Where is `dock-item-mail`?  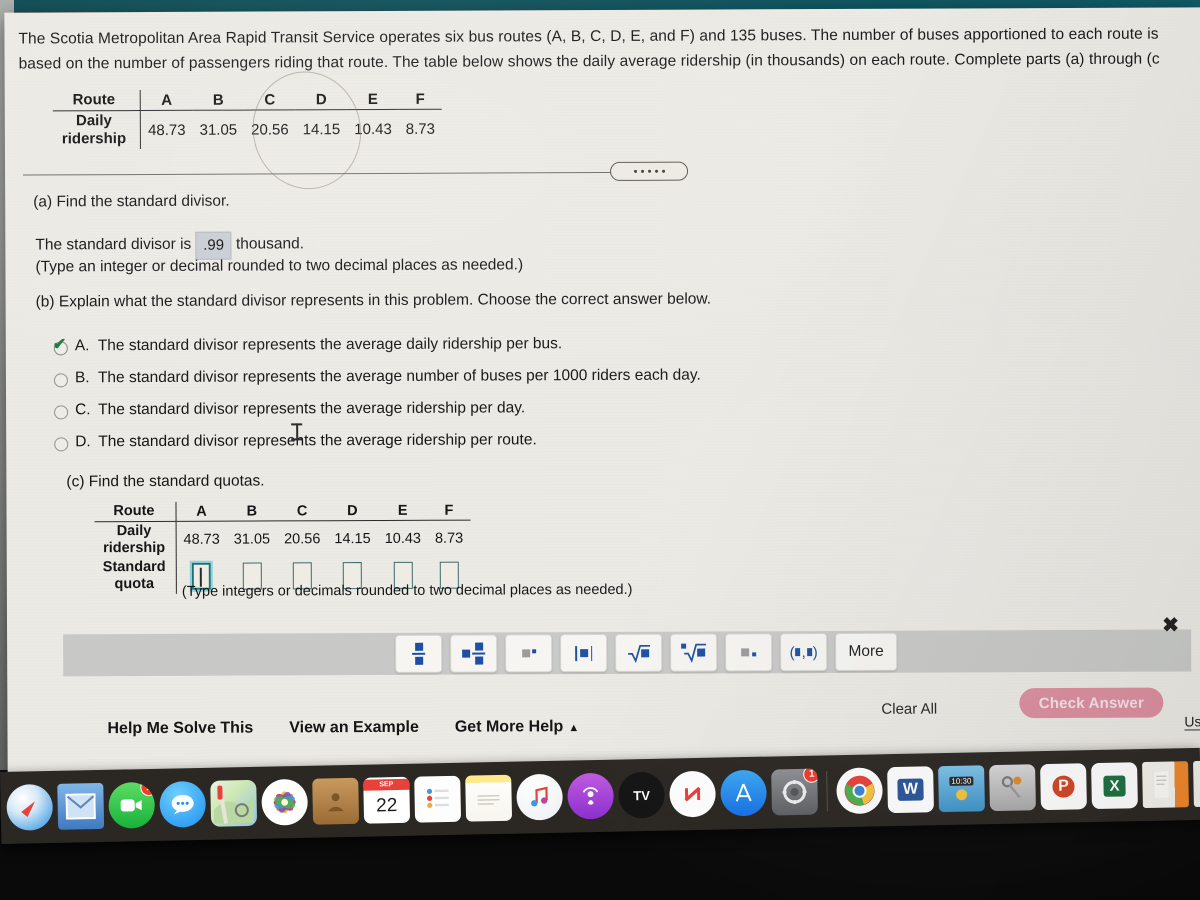 dock-item-mail is located at coordinates (81, 806).